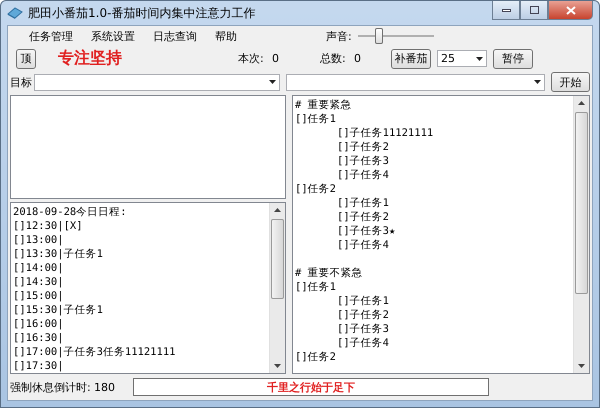  I want to click on schedule-line: []16:30|, so click(39, 338).